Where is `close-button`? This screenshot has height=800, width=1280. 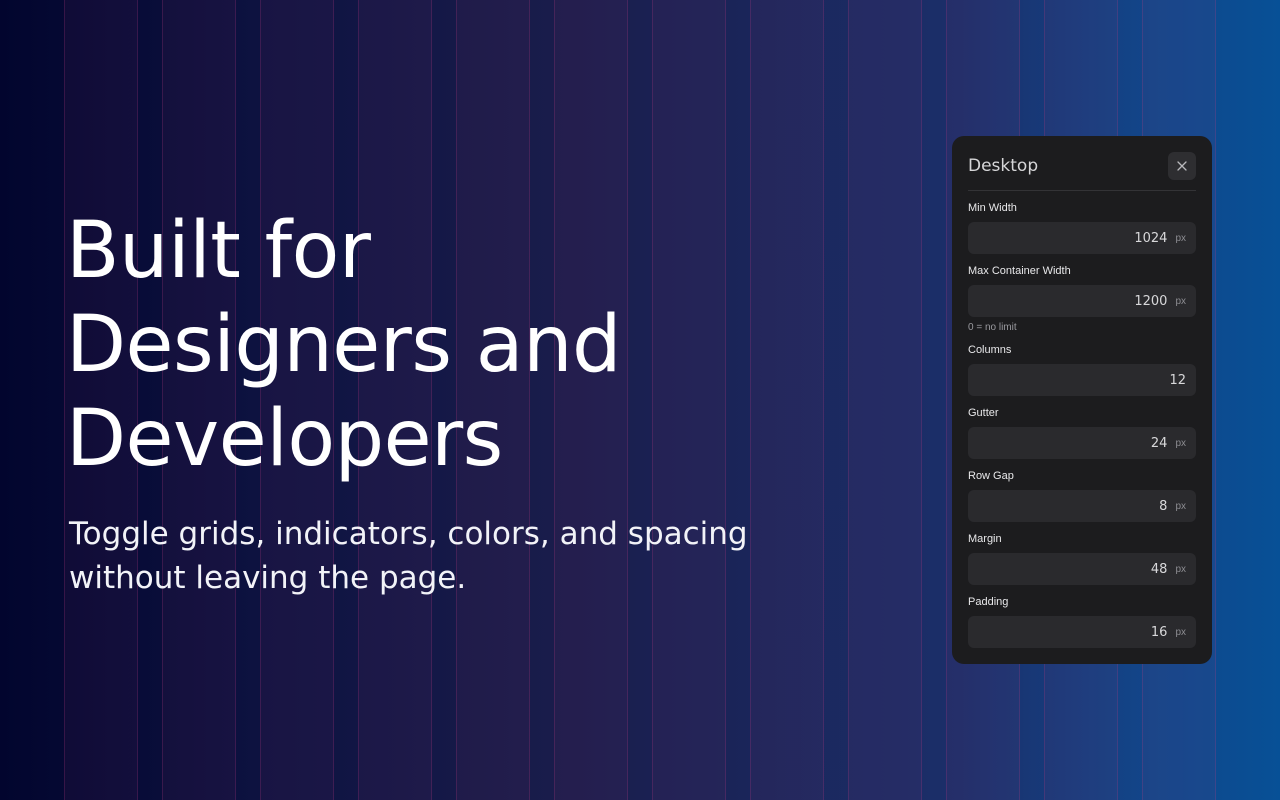 close-button is located at coordinates (1182, 166).